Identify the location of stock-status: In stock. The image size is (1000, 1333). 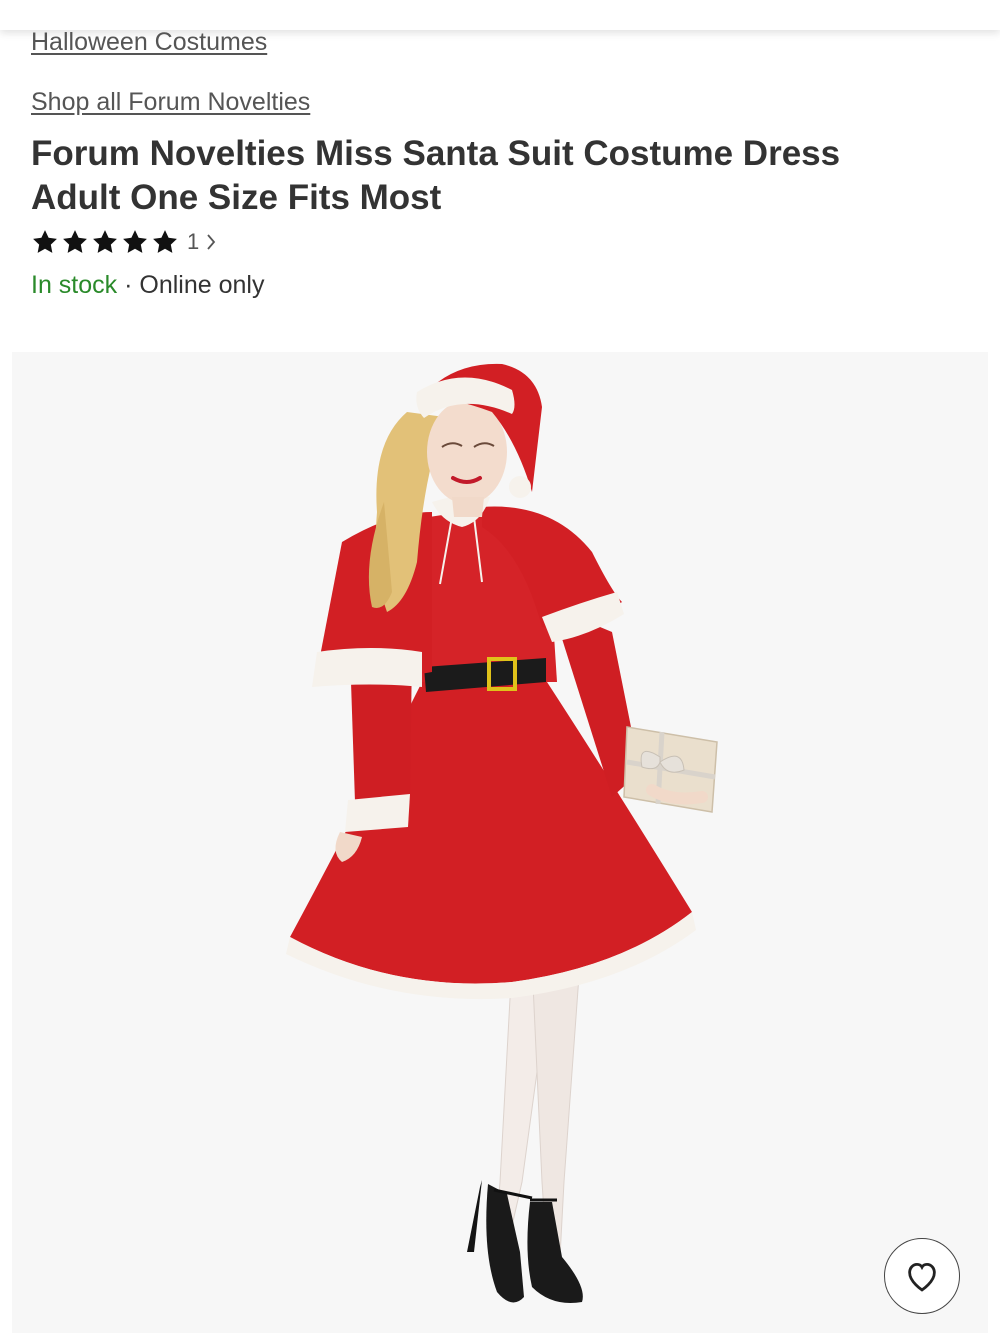
(74, 285).